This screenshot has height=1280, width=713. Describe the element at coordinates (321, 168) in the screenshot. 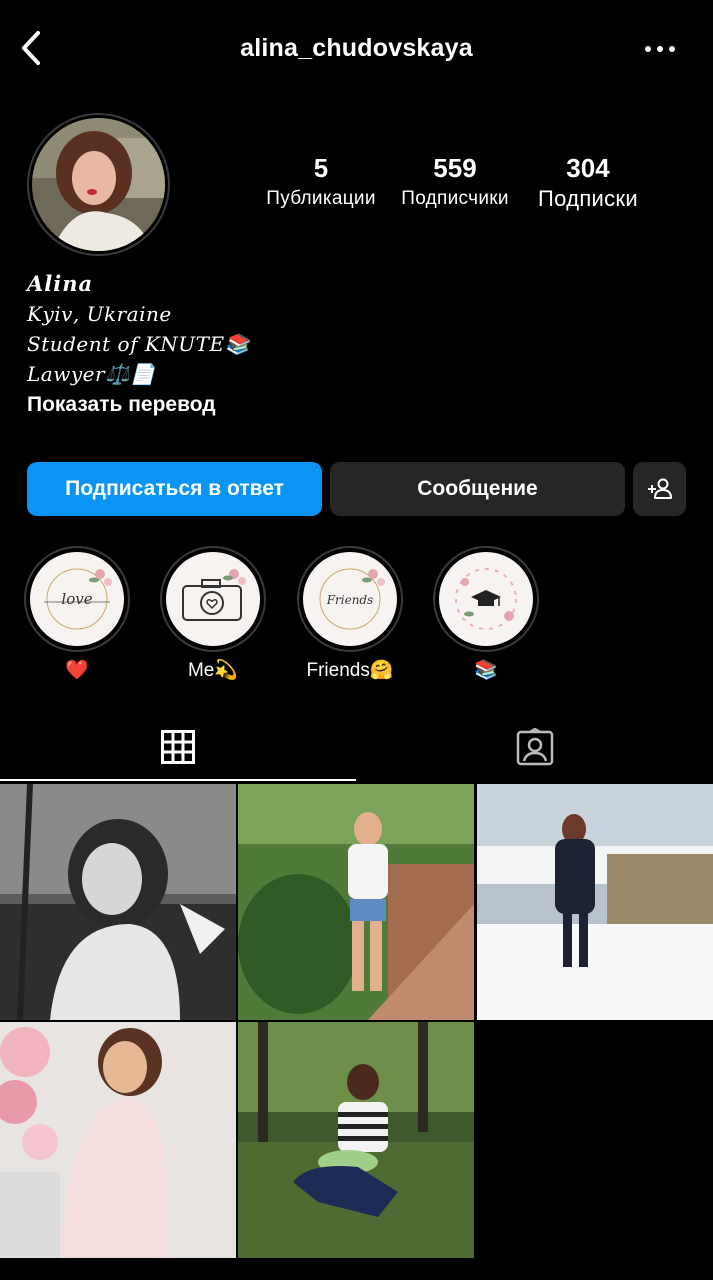

I see `posts-count-value: 5` at that location.